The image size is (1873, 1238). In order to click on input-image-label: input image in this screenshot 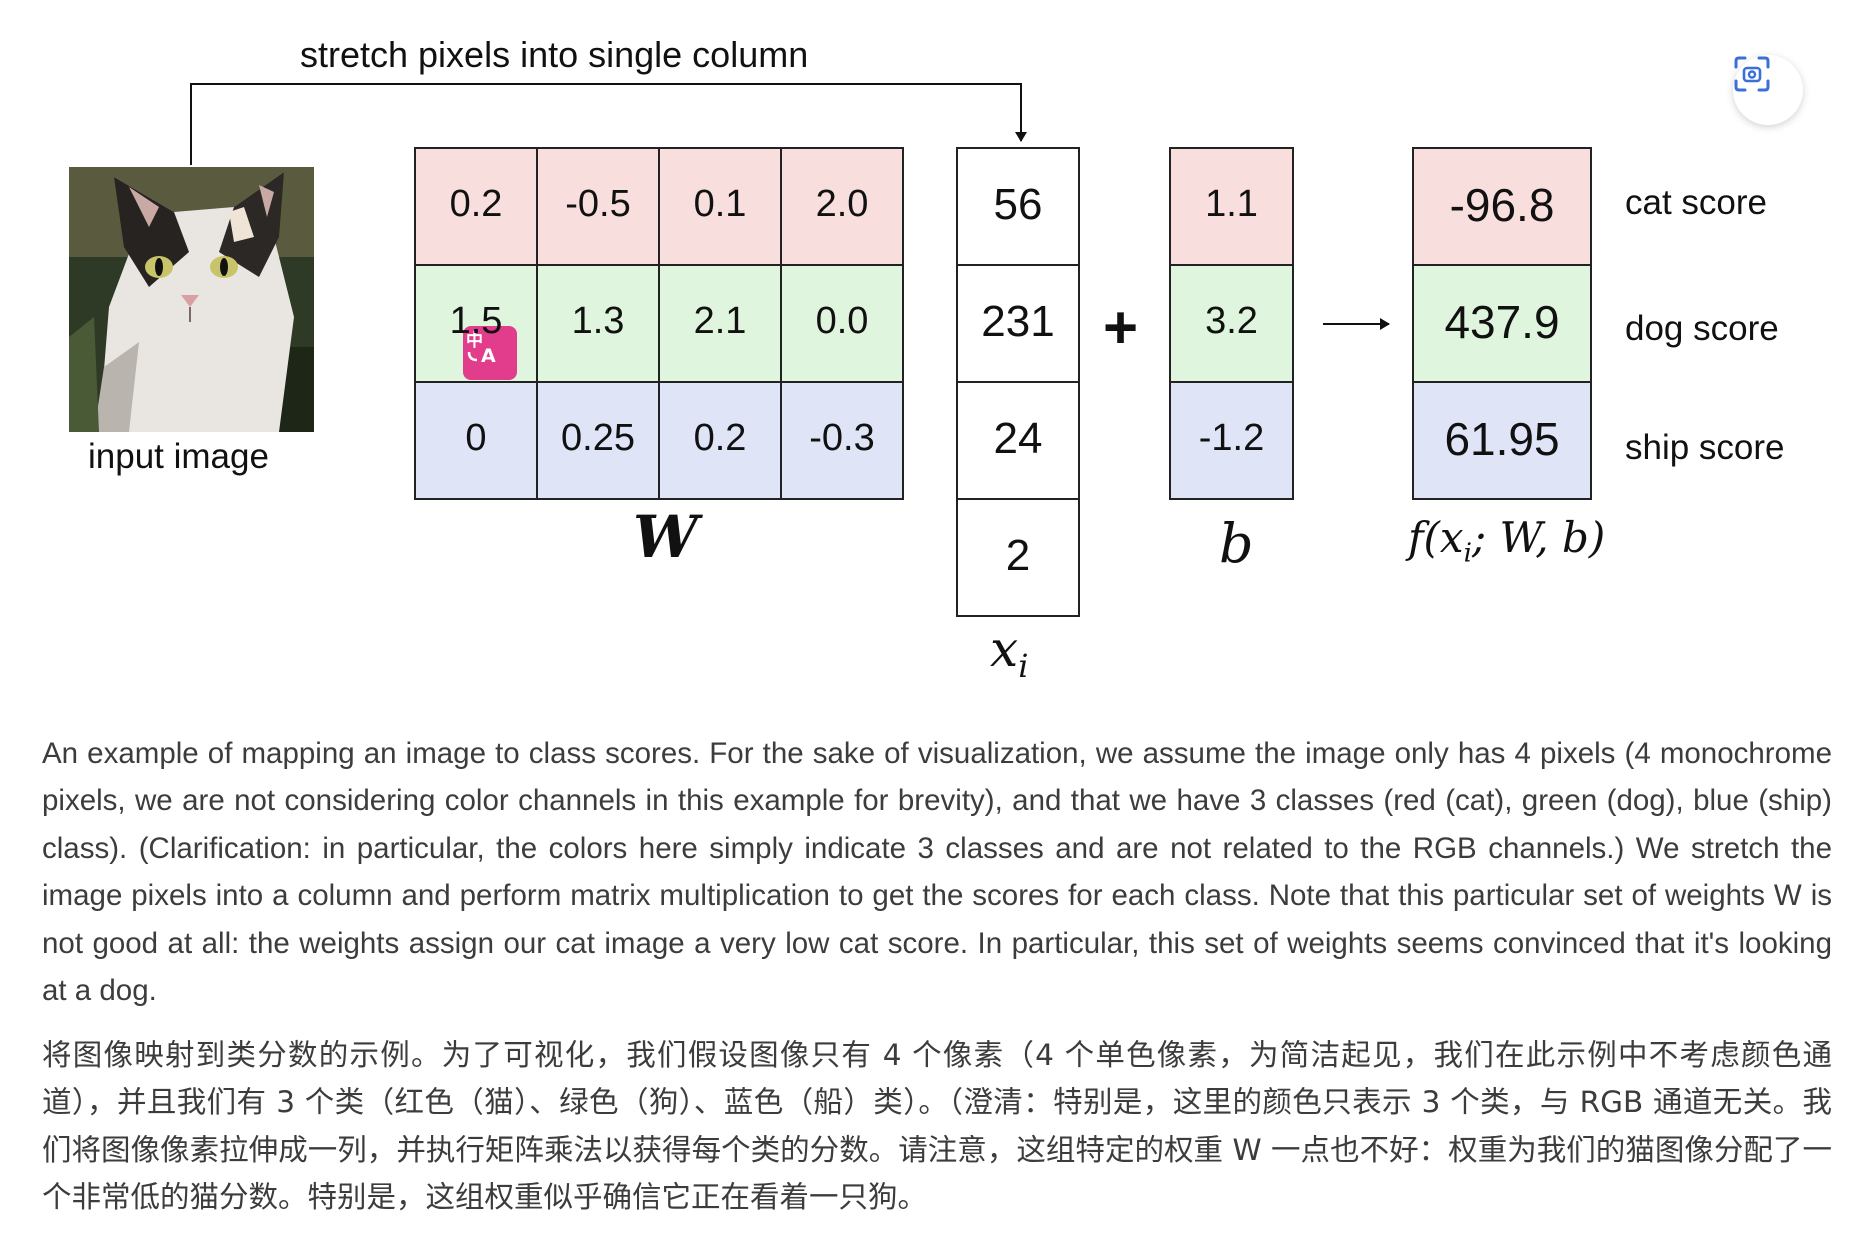, I will do `click(178, 456)`.